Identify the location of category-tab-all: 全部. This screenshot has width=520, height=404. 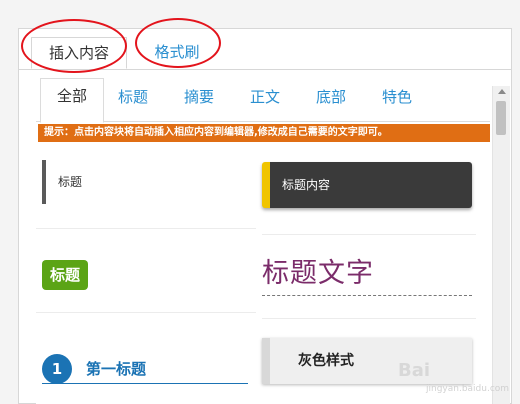
(72, 100).